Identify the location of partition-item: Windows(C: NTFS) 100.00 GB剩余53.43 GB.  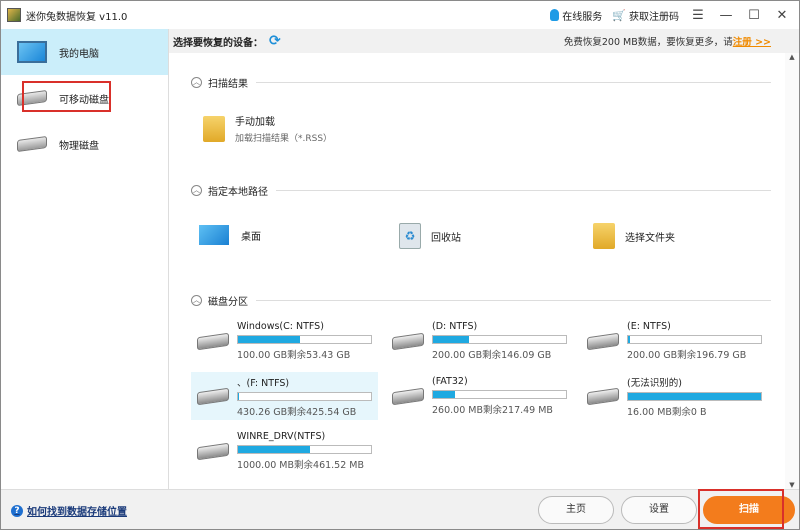
(284, 341).